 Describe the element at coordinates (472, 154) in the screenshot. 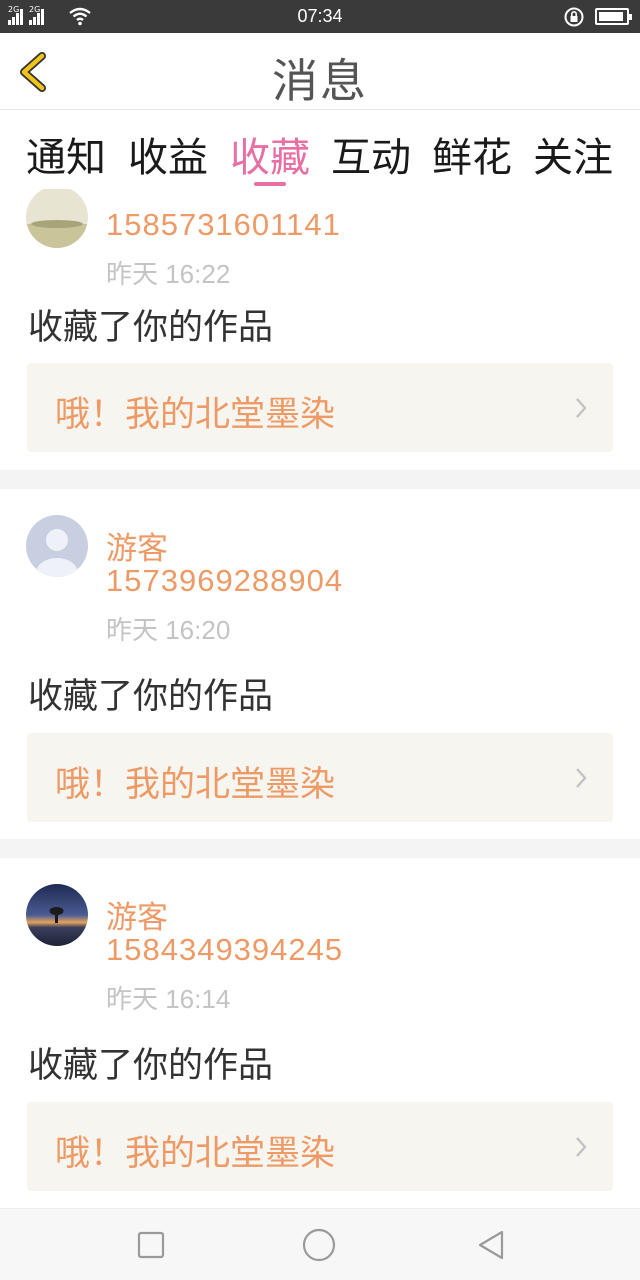

I see `tab-flowers: 鲜花` at that location.